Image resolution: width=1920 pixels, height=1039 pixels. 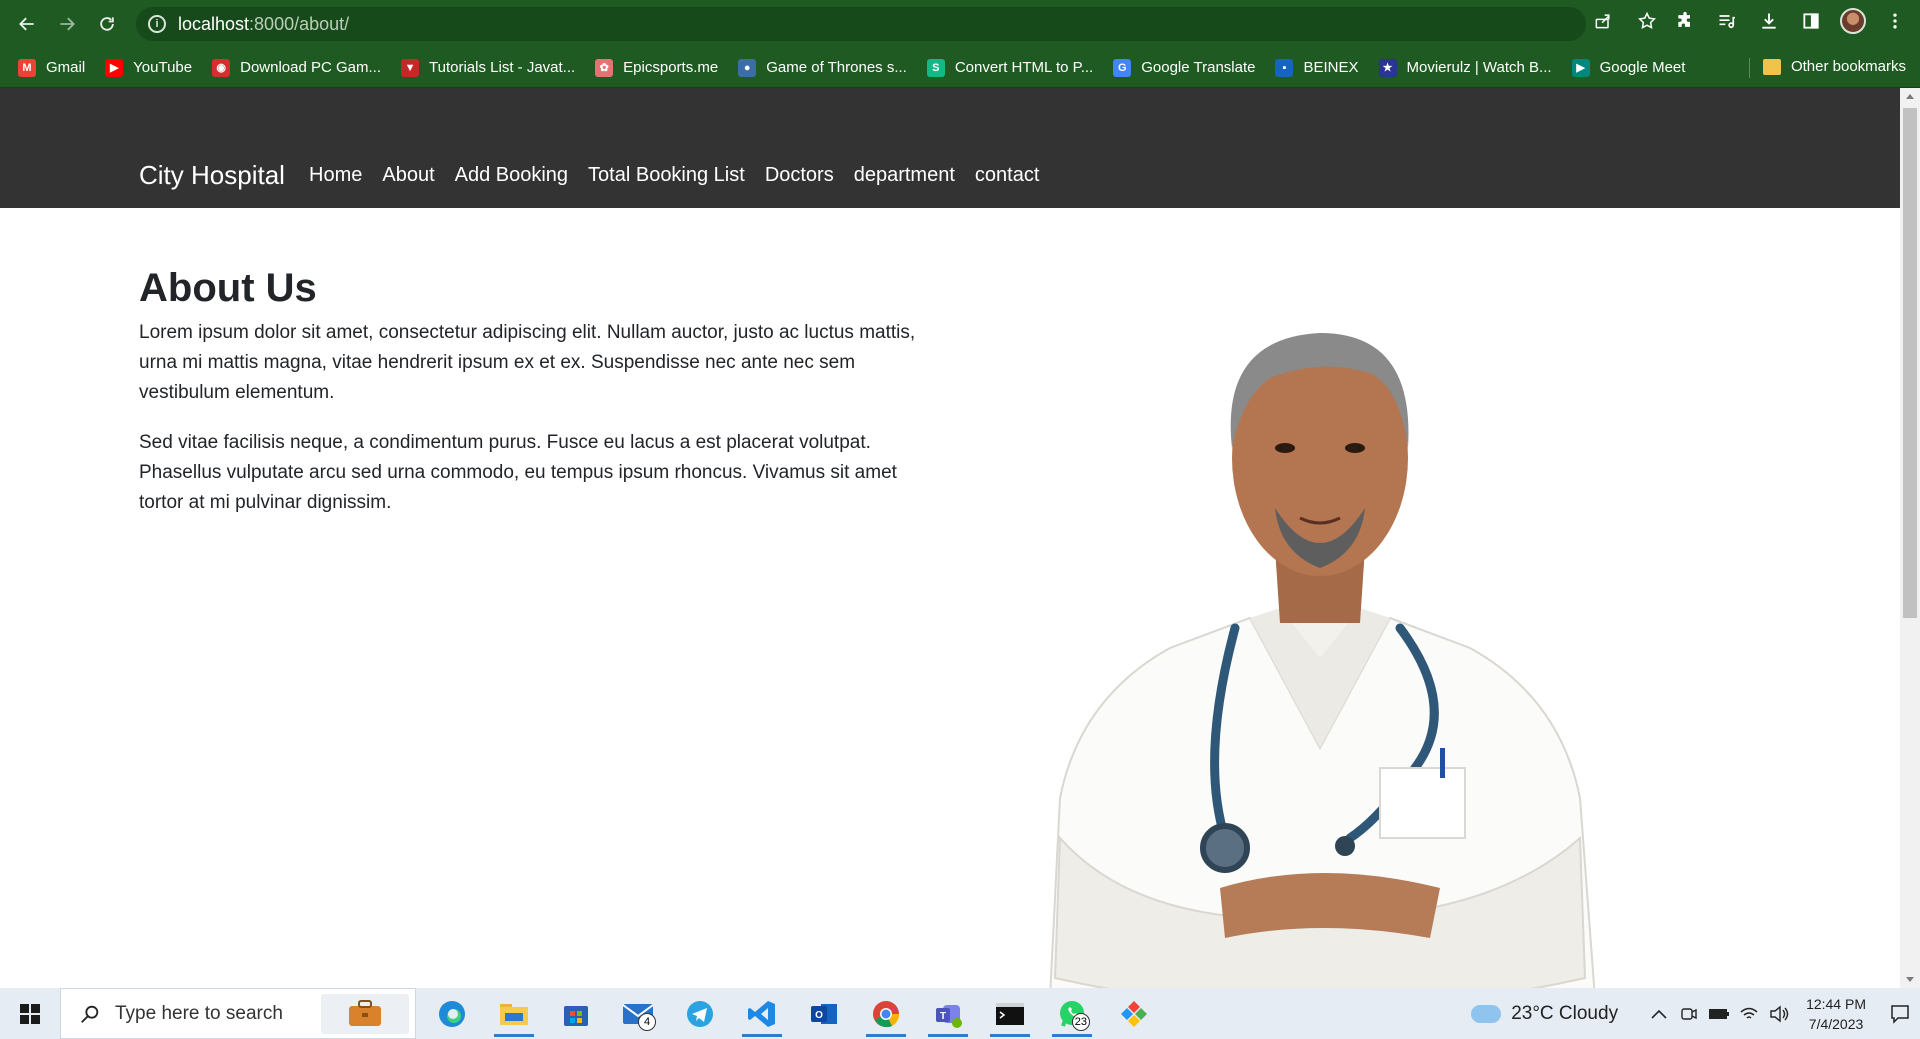 I want to click on bookmark-label: BEINEX, so click(x=1331, y=67).